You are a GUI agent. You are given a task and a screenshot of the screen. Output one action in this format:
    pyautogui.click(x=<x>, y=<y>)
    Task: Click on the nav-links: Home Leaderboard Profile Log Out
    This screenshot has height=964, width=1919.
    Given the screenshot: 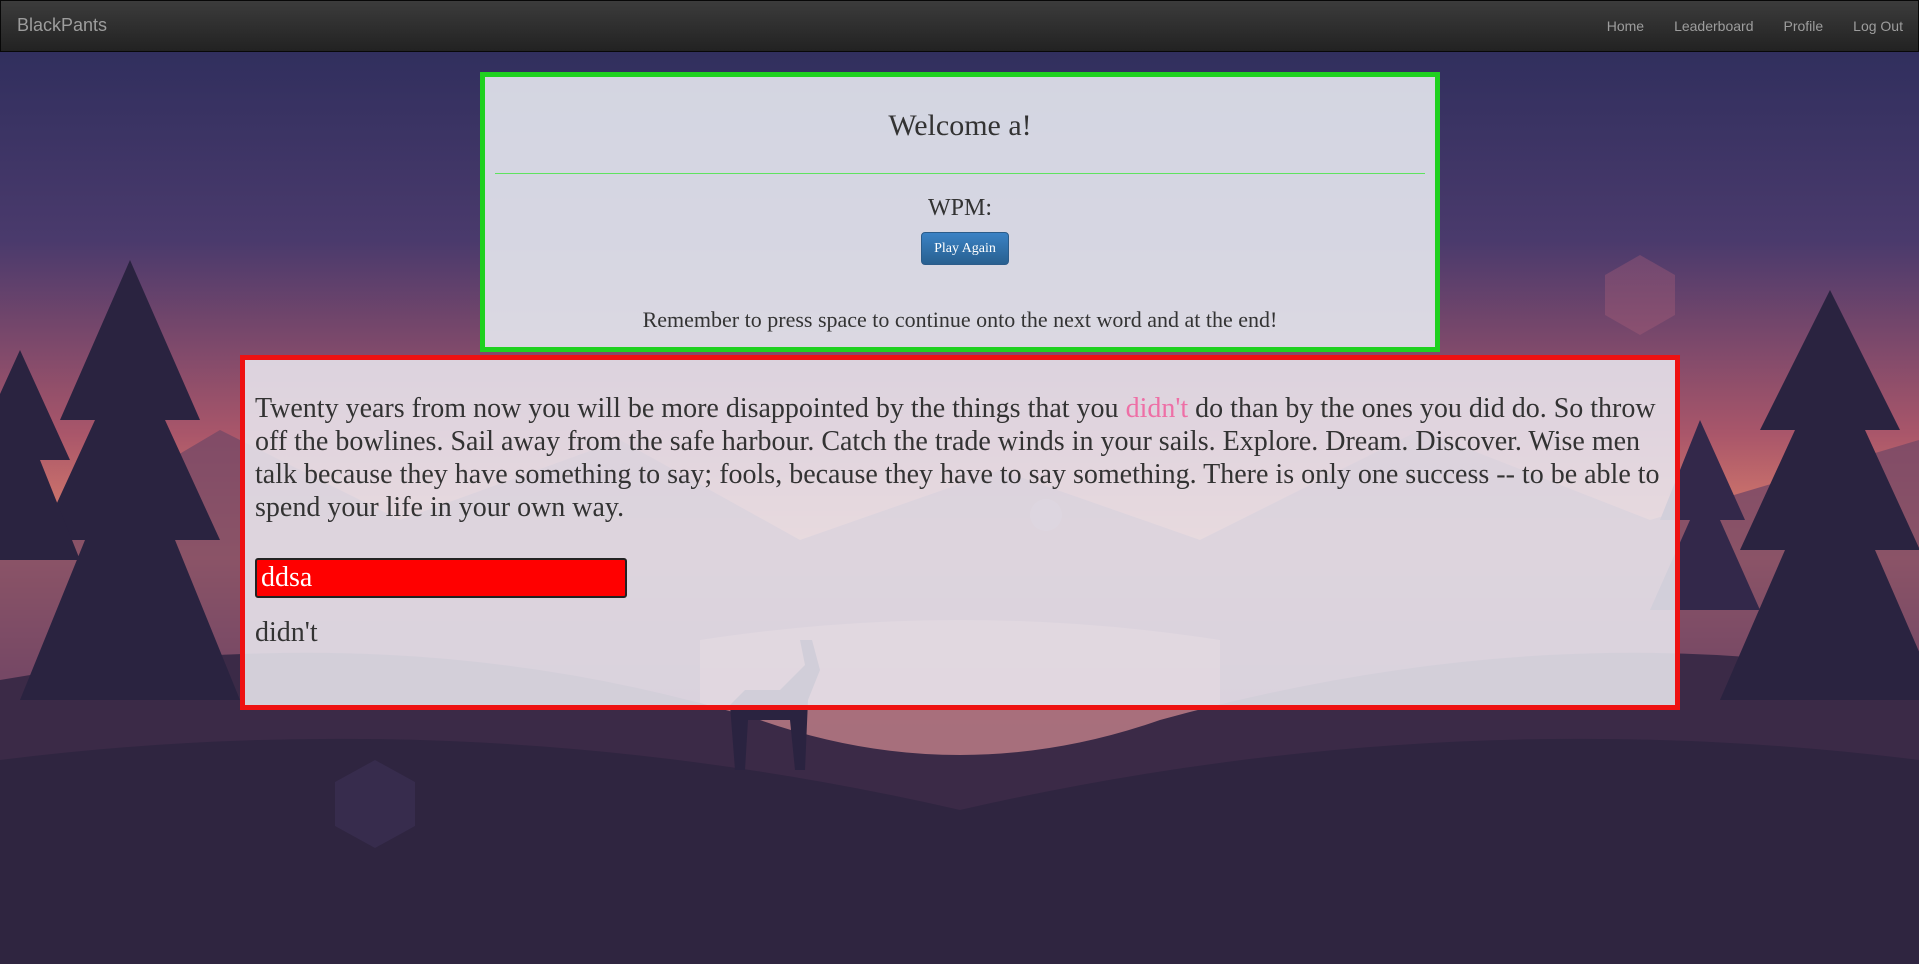 What is the action you would take?
    pyautogui.click(x=1755, y=26)
    